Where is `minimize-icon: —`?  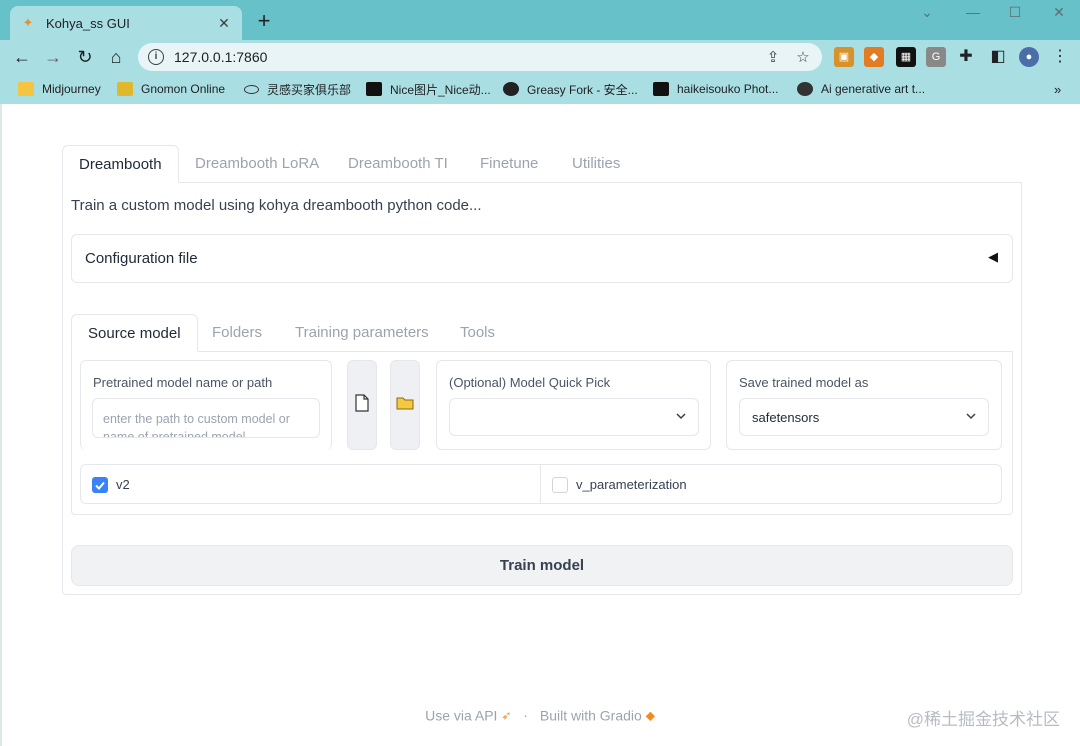
minimize-icon: — is located at coordinates (973, 12).